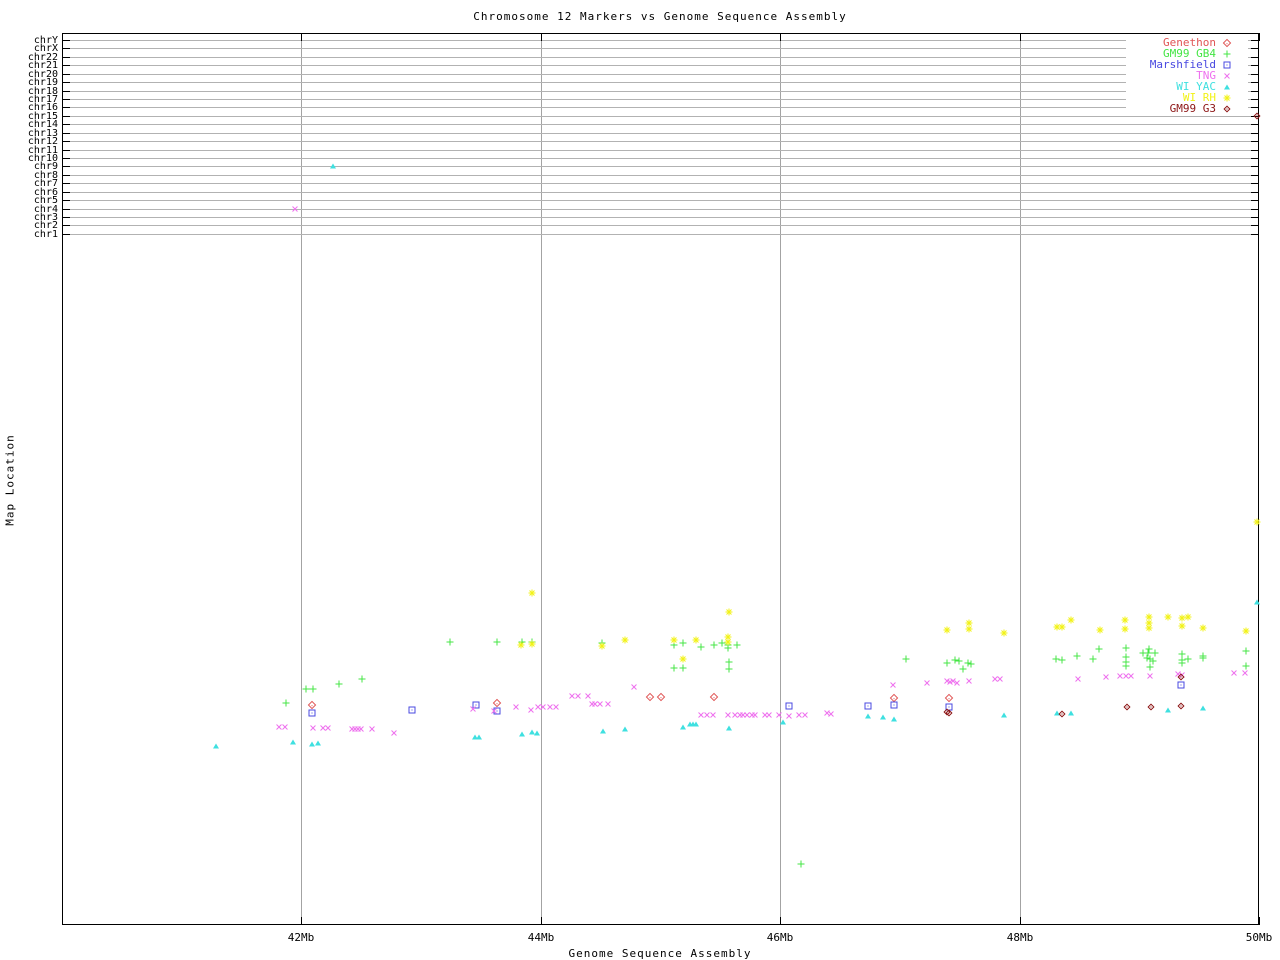 Image resolution: width=1280 pixels, height=960 pixels. I want to click on legend-marker-plus-icon, so click(1227, 53).